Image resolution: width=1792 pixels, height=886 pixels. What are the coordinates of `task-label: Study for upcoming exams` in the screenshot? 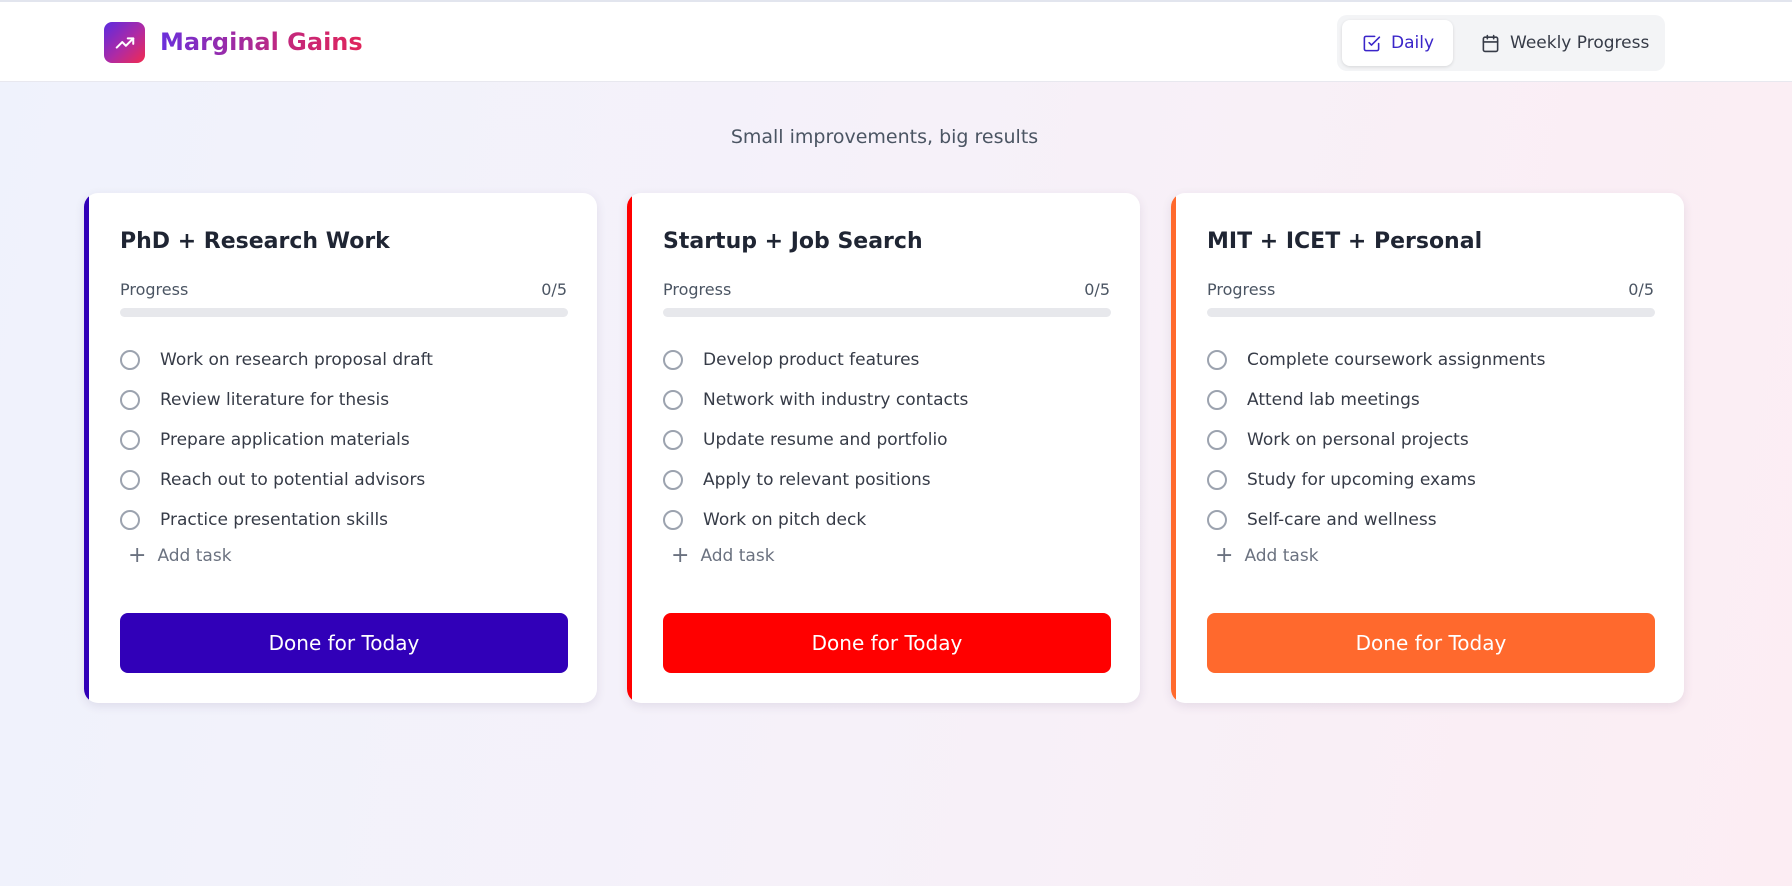 It's located at (1361, 480).